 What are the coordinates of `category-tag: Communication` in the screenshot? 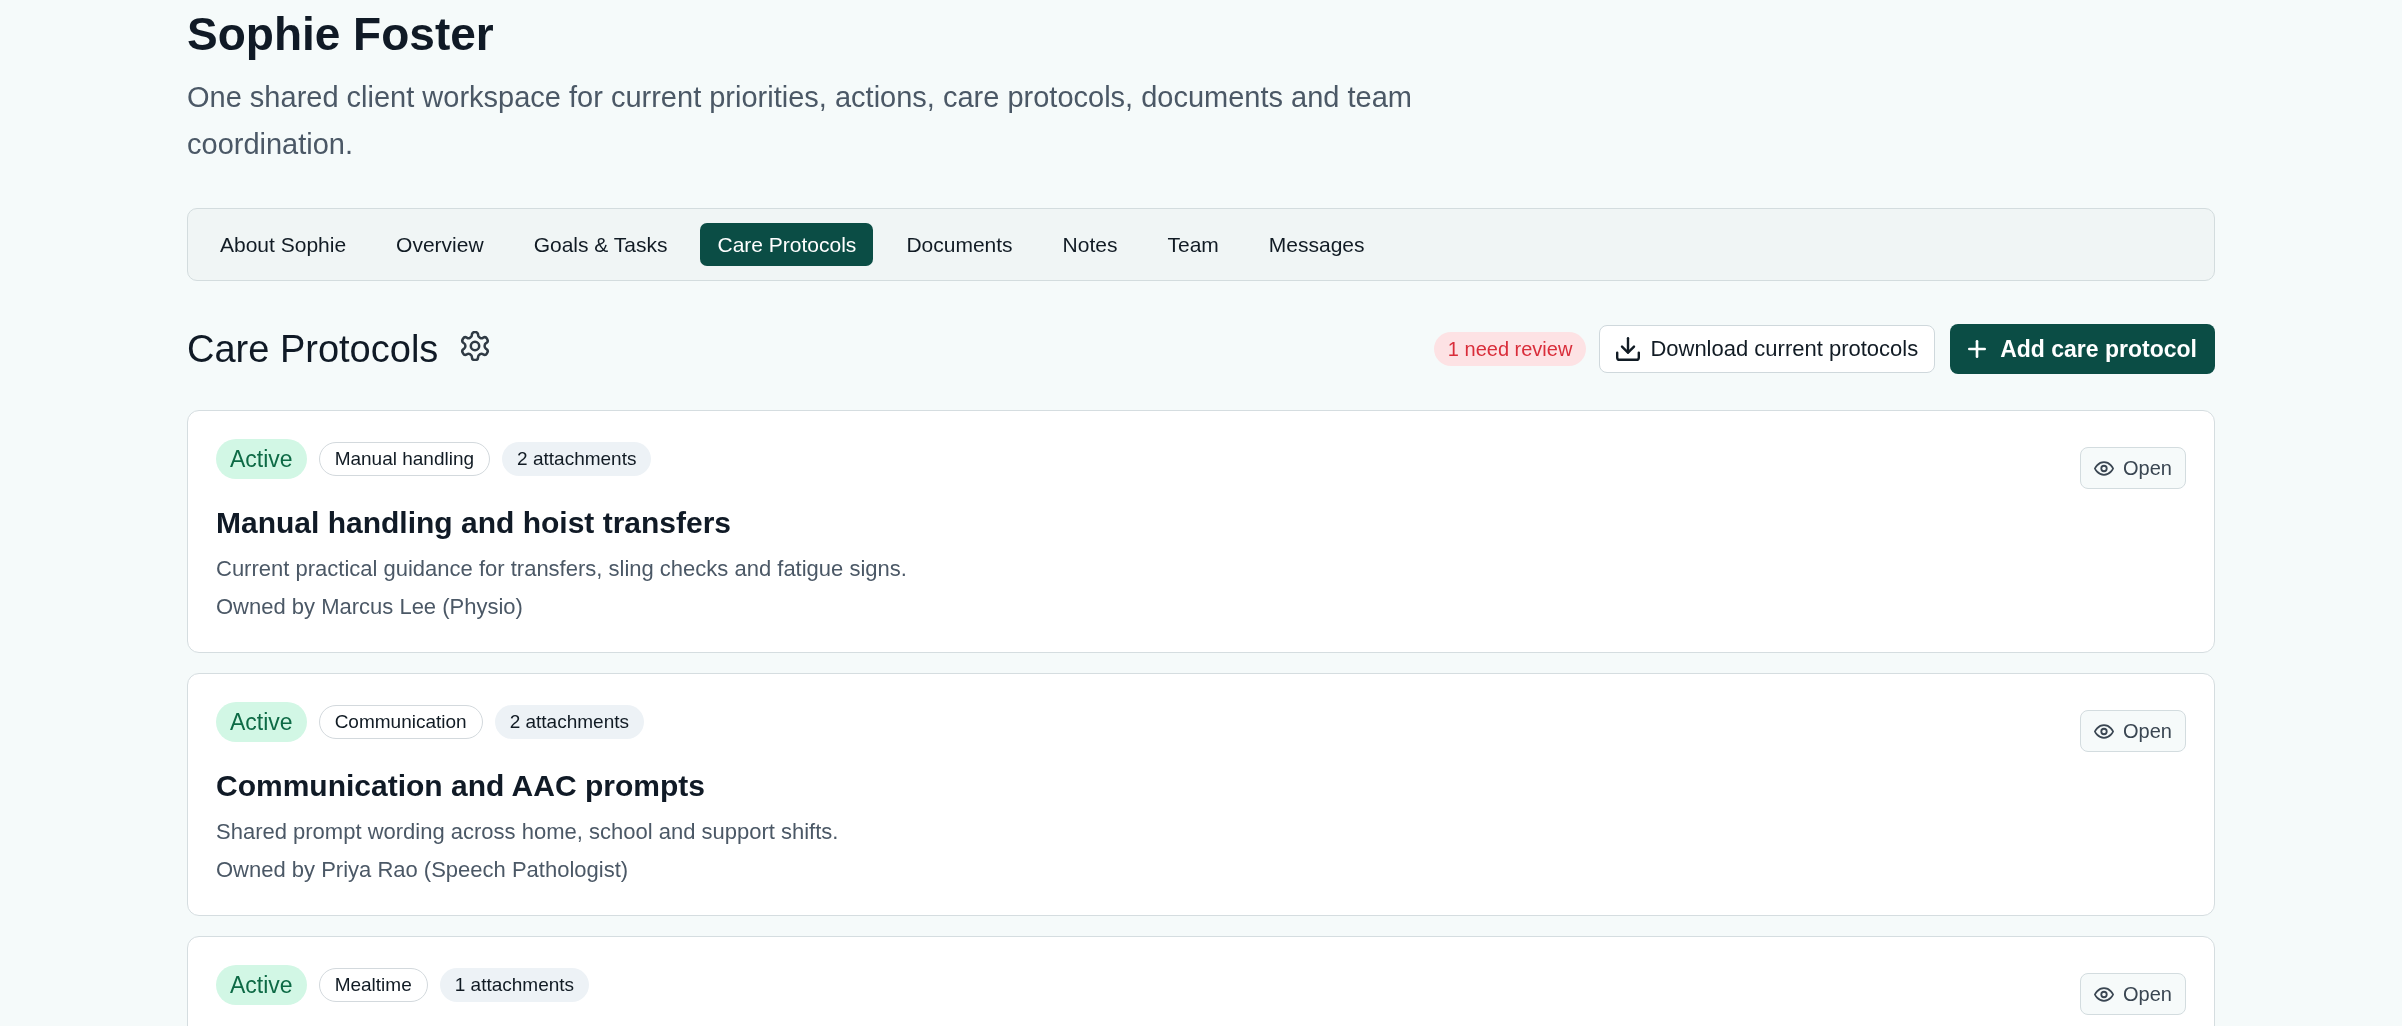 It's located at (400, 722).